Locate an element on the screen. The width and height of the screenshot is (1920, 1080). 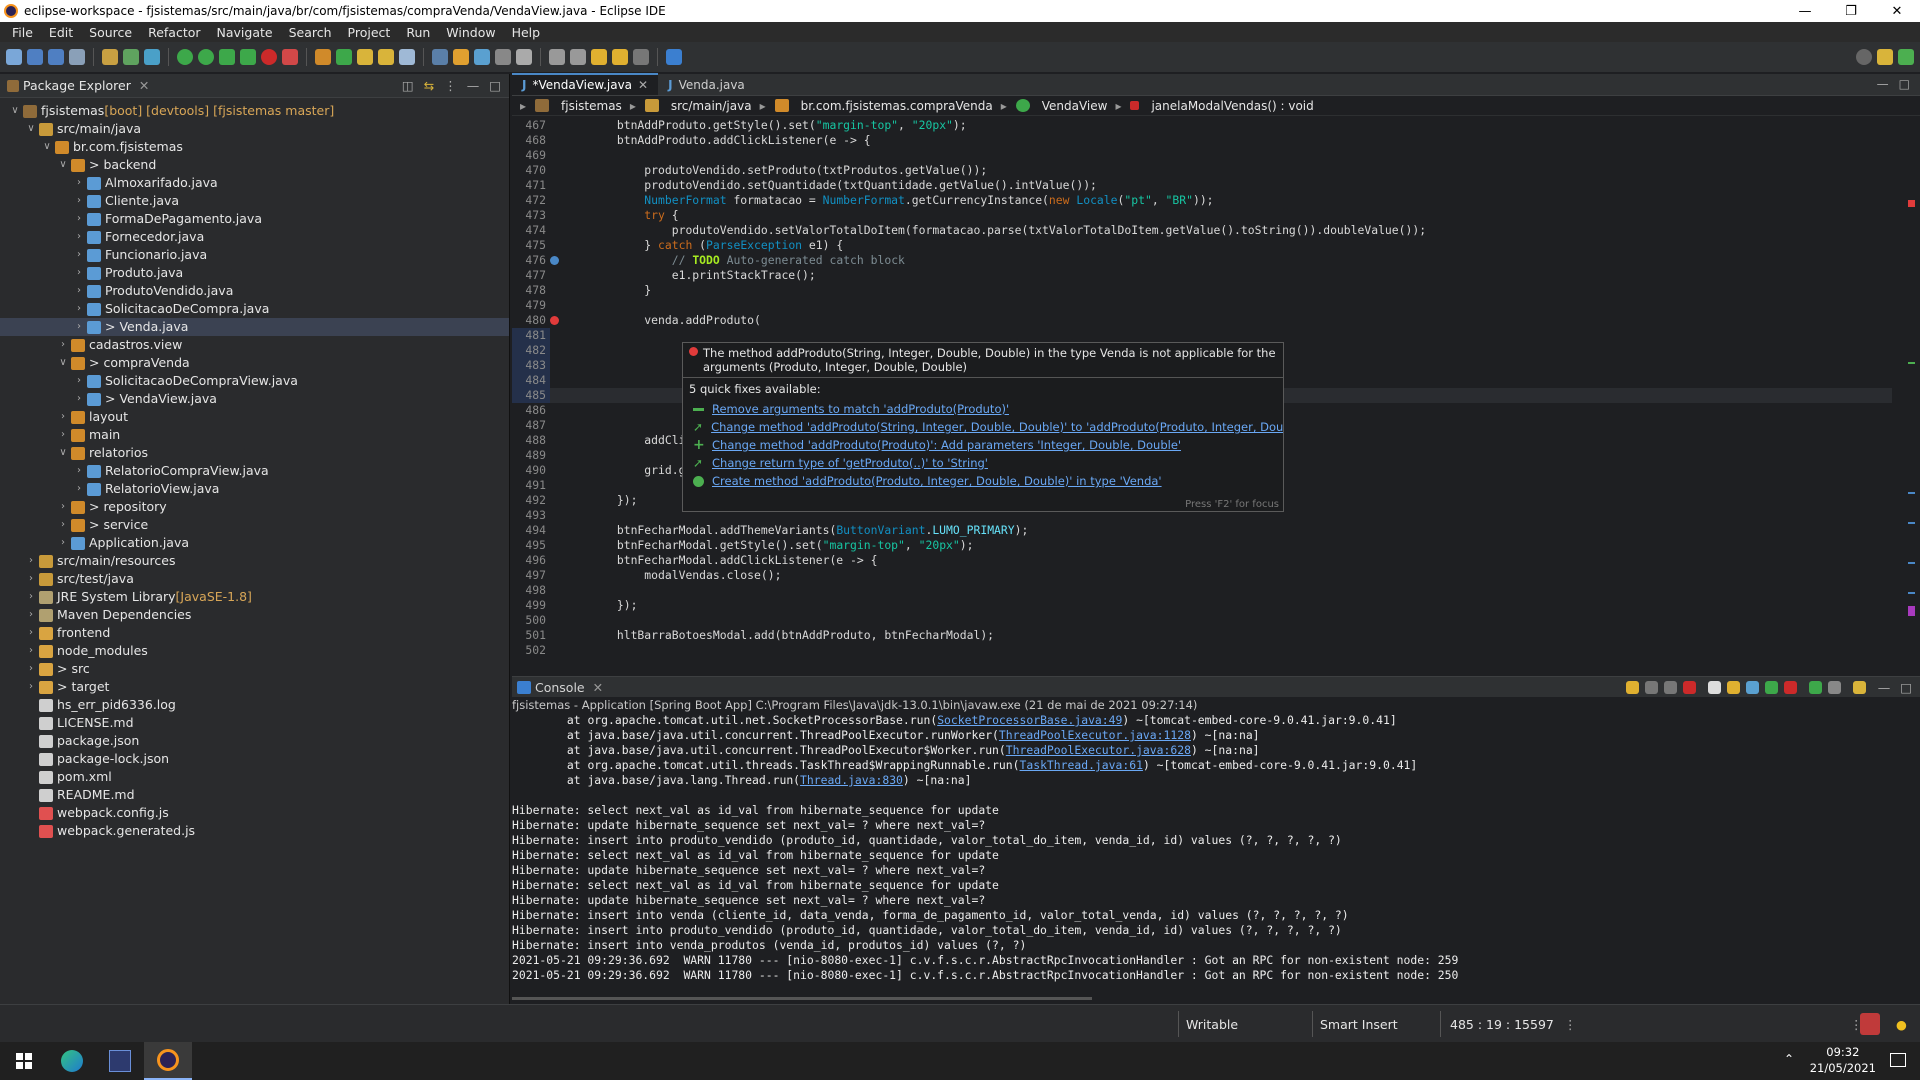
toggle-mark-occurrences-icon is located at coordinates (440, 57).